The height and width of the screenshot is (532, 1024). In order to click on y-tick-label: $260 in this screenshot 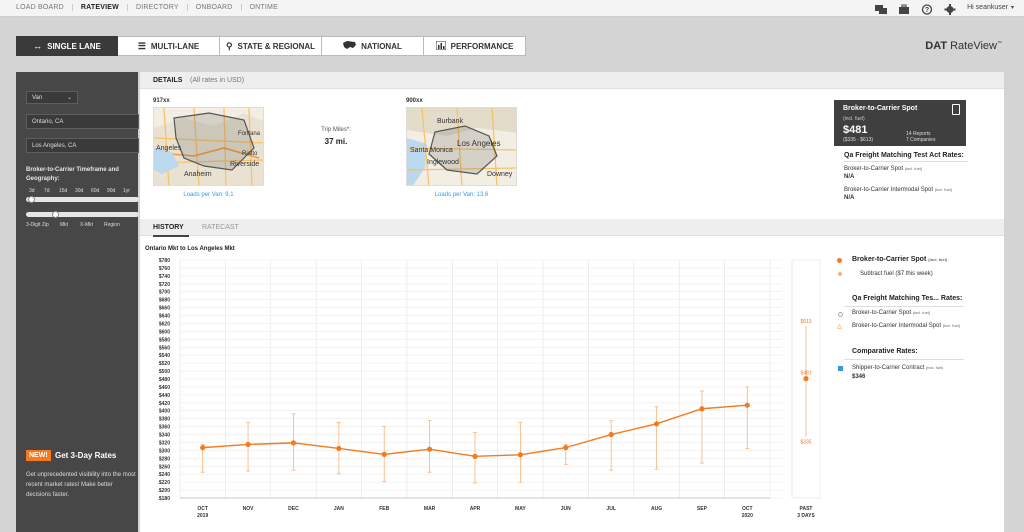, I will do `click(164, 467)`.